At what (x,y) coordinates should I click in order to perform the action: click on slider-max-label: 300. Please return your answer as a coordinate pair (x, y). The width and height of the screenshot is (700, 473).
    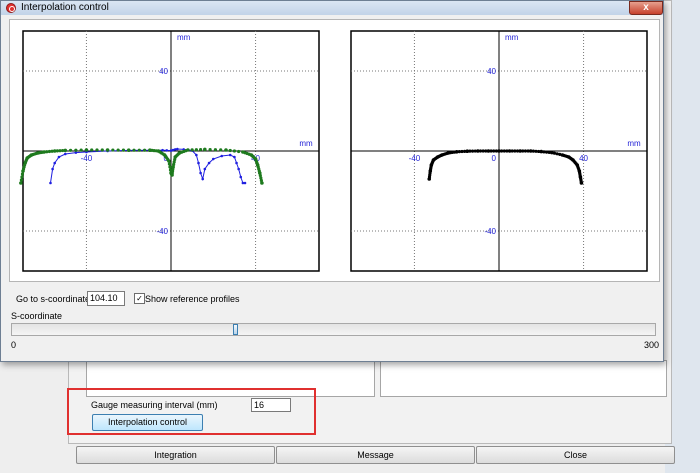
    Looking at the image, I should click on (652, 345).